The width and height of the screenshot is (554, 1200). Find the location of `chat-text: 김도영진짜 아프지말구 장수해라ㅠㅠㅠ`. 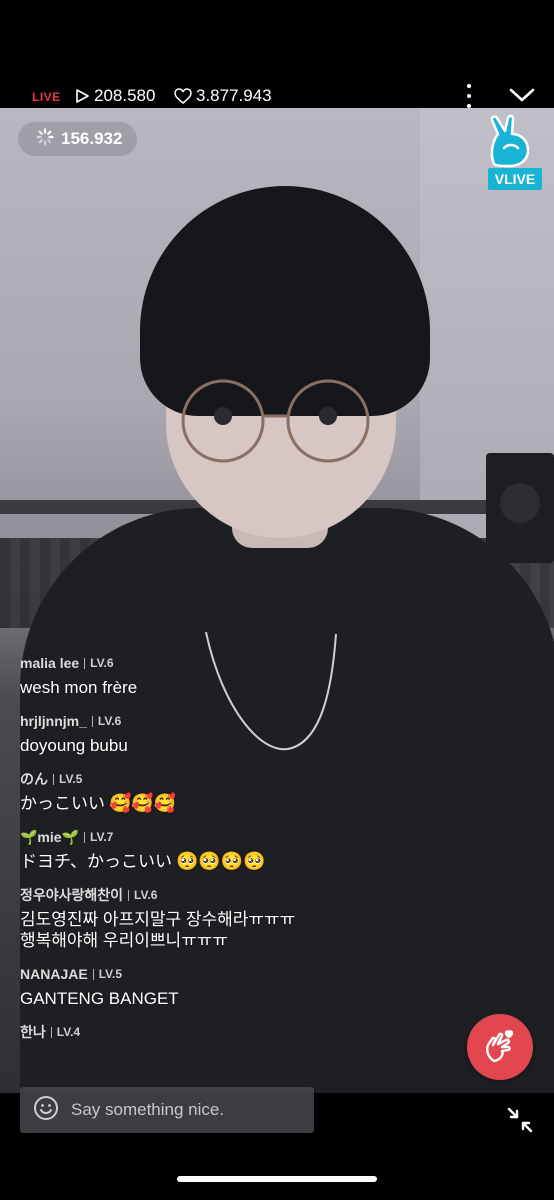

chat-text: 김도영진짜 아프지말구 장수해라ㅠㅠㅠ is located at coordinates (158, 919).